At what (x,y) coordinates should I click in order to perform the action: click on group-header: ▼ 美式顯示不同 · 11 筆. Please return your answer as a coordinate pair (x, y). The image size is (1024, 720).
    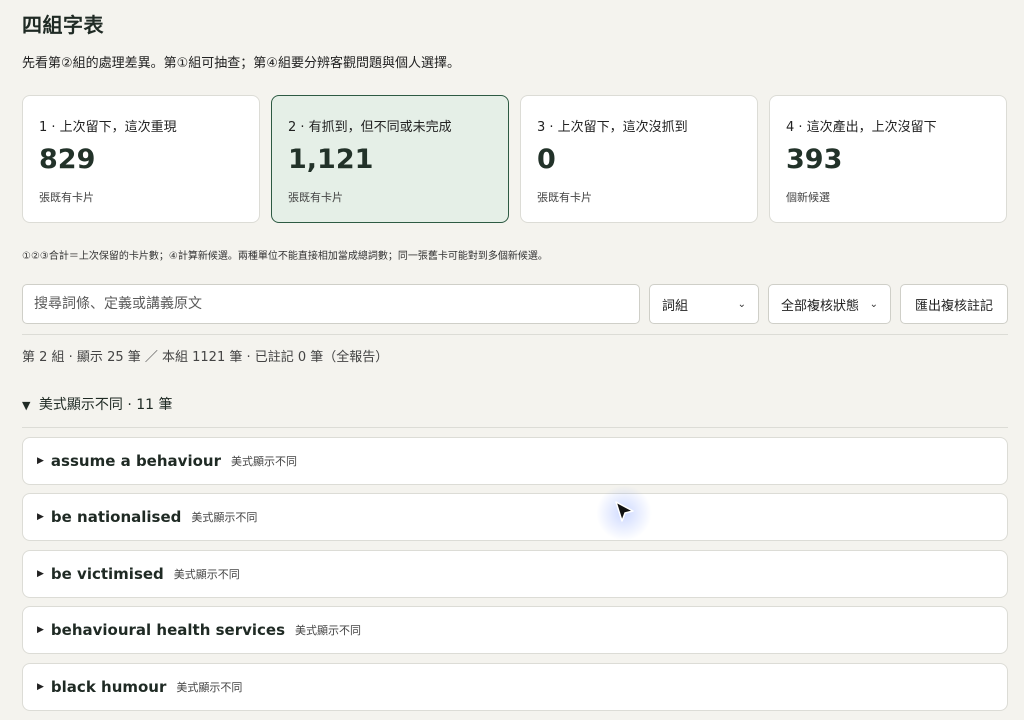
    Looking at the image, I should click on (97, 404).